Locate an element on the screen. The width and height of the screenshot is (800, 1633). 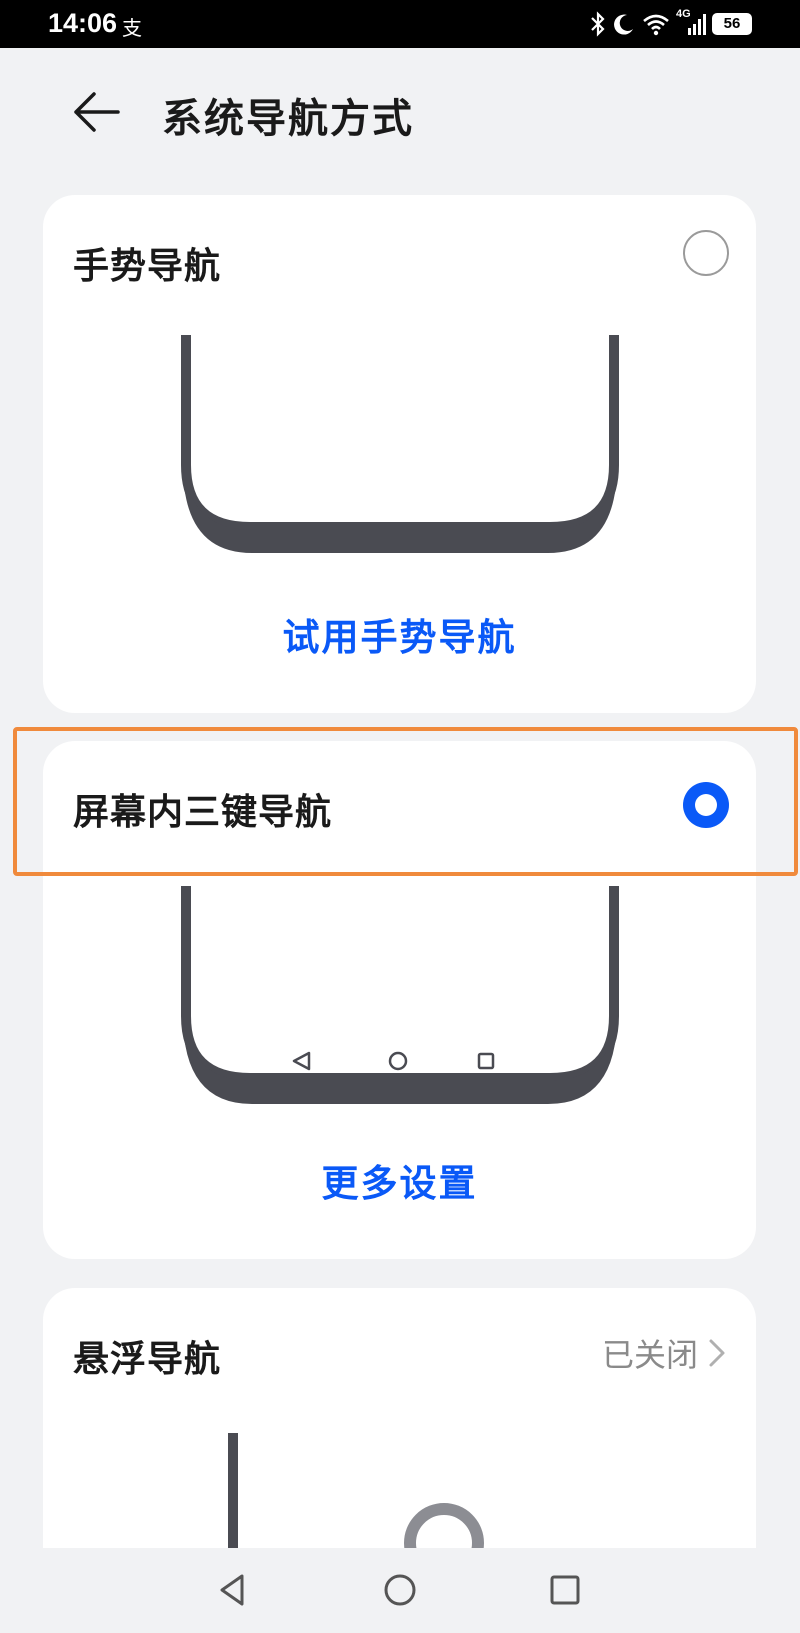
network-type-label: 4G is located at coordinates (683, 14).